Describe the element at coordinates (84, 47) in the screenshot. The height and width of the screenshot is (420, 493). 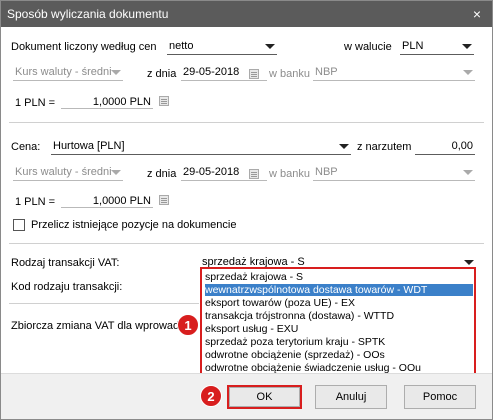
I see `price-basis-label: Dokument liczony według cen` at that location.